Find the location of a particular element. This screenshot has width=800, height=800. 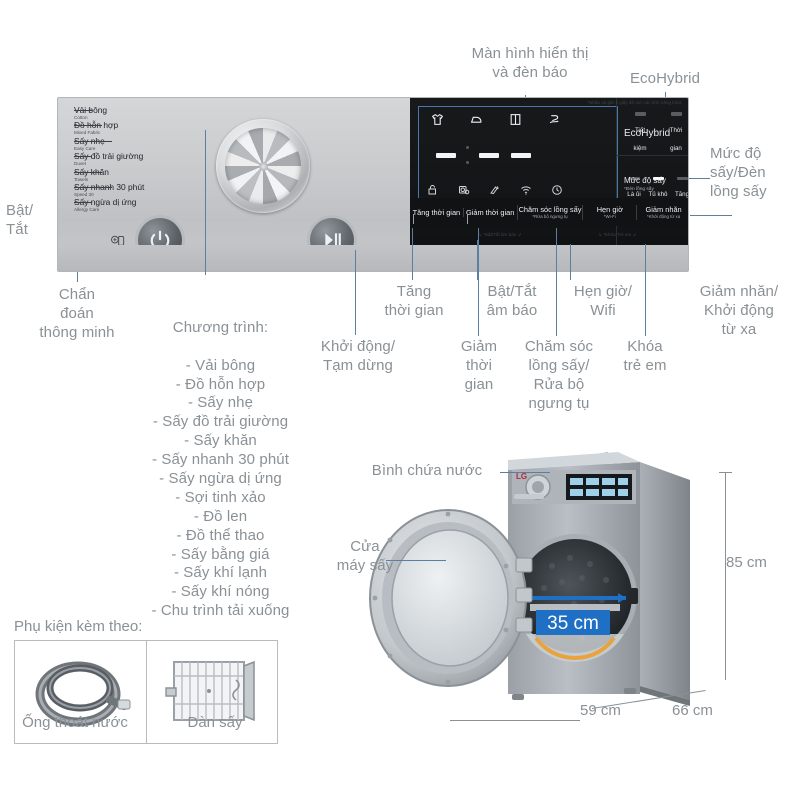

power-button is located at coordinates (160, 240).